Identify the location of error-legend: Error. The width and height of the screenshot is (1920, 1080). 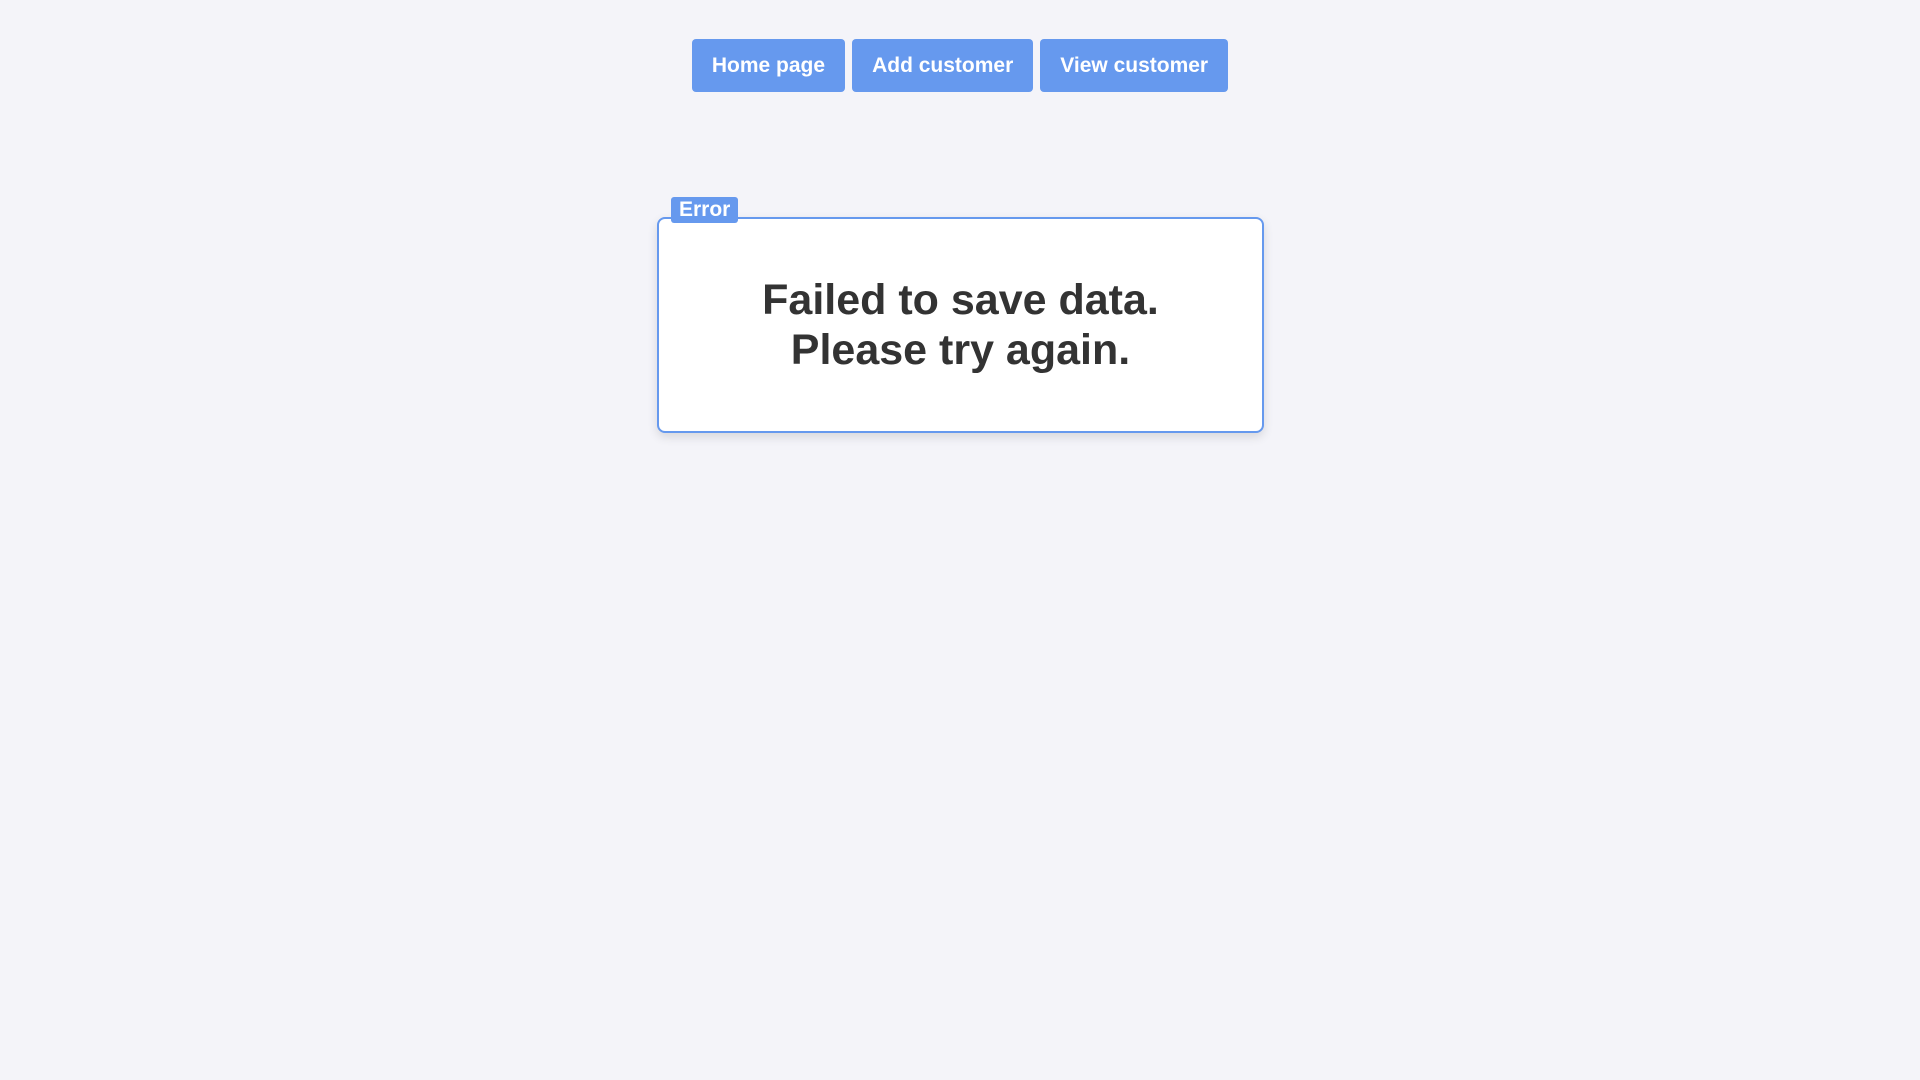
(705, 210).